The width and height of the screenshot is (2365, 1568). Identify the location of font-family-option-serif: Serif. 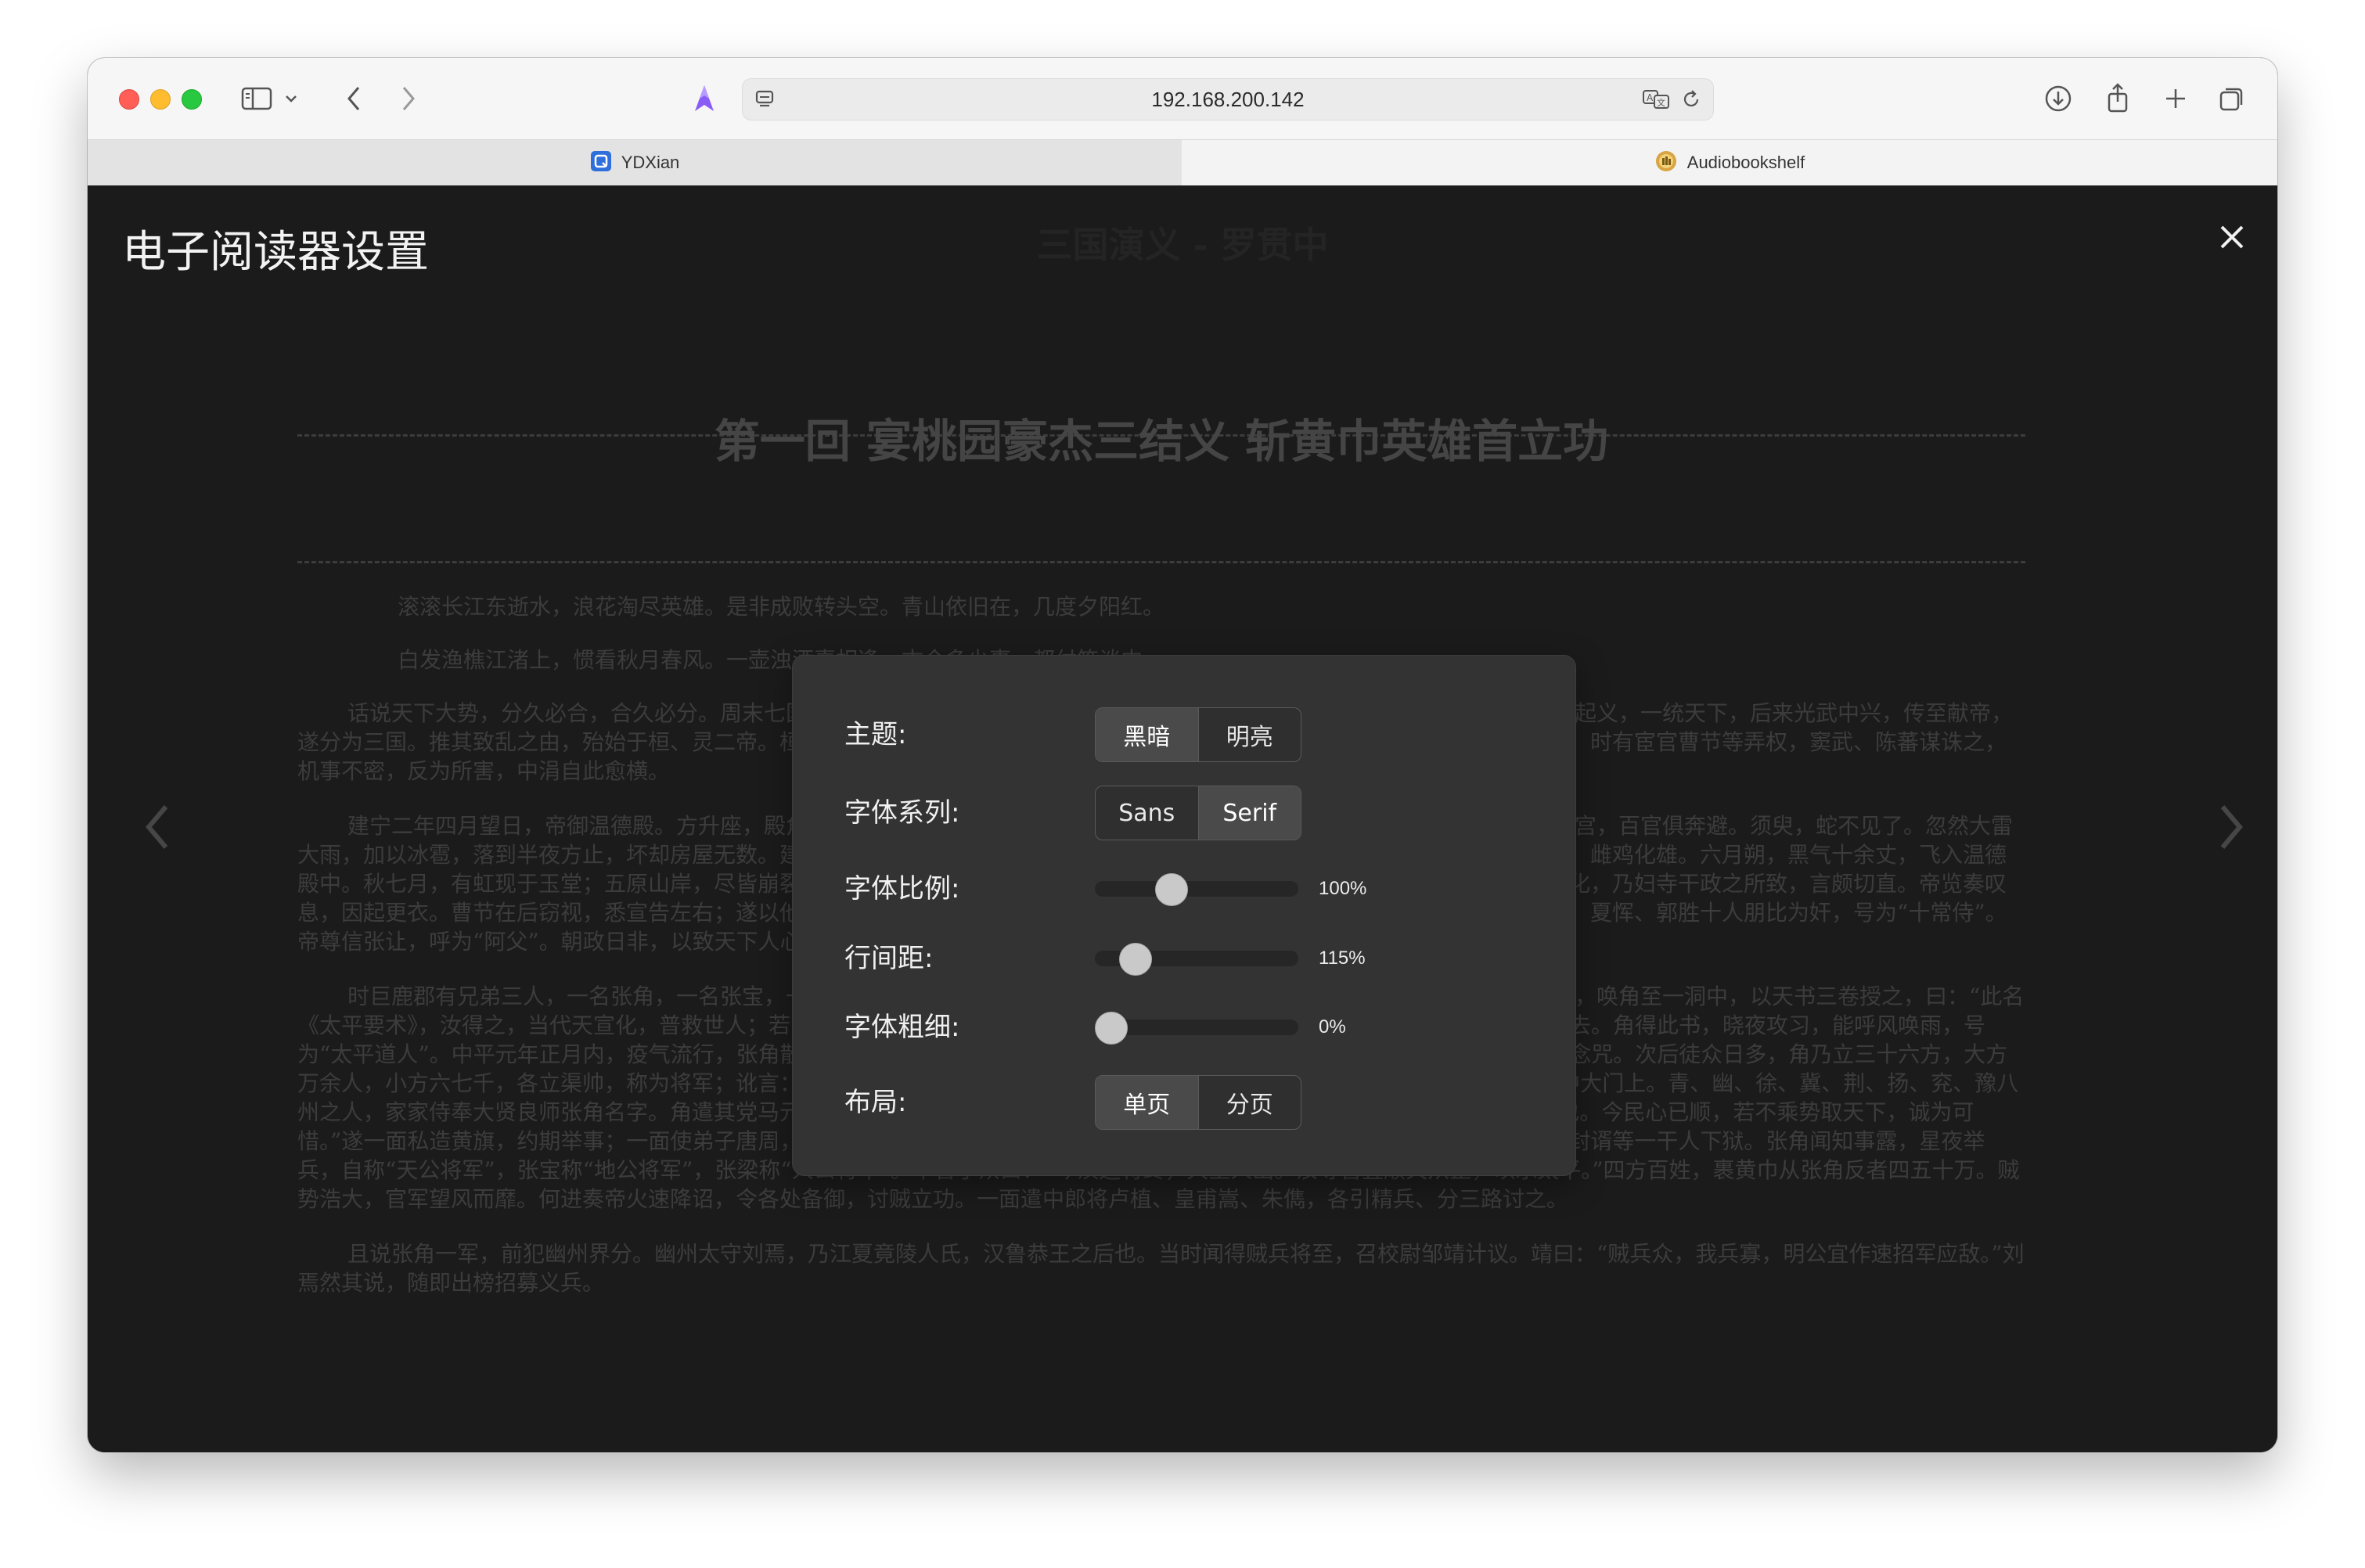
(1249, 813).